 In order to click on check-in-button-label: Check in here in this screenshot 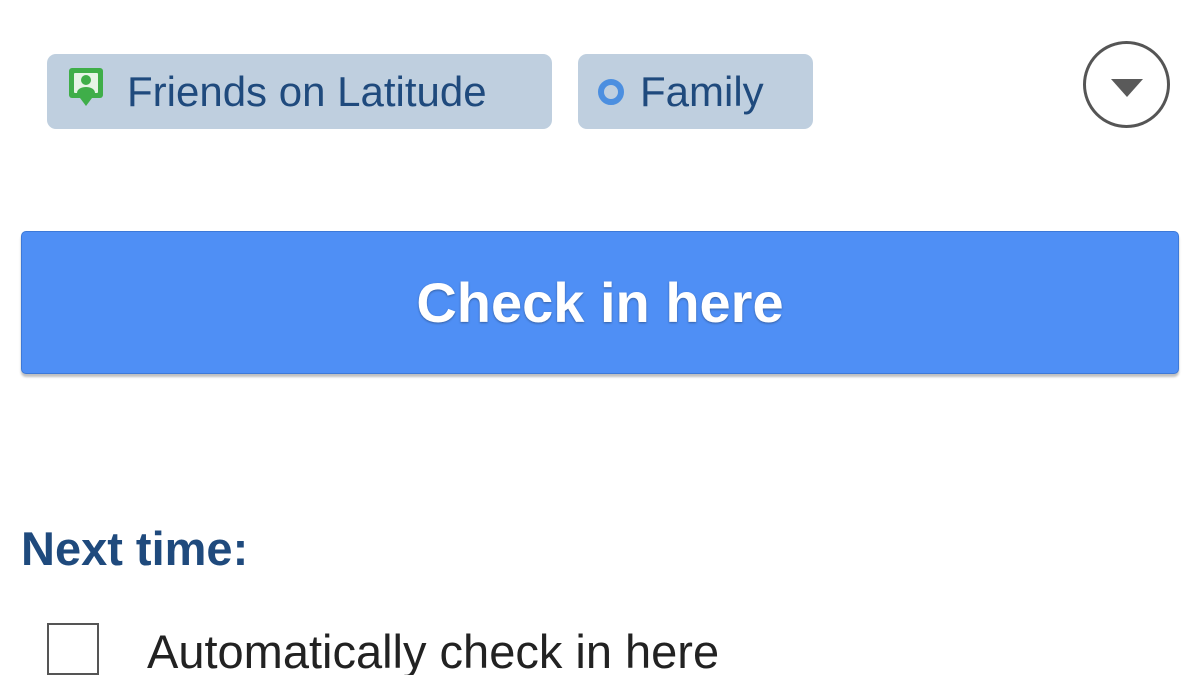, I will do `click(600, 302)`.